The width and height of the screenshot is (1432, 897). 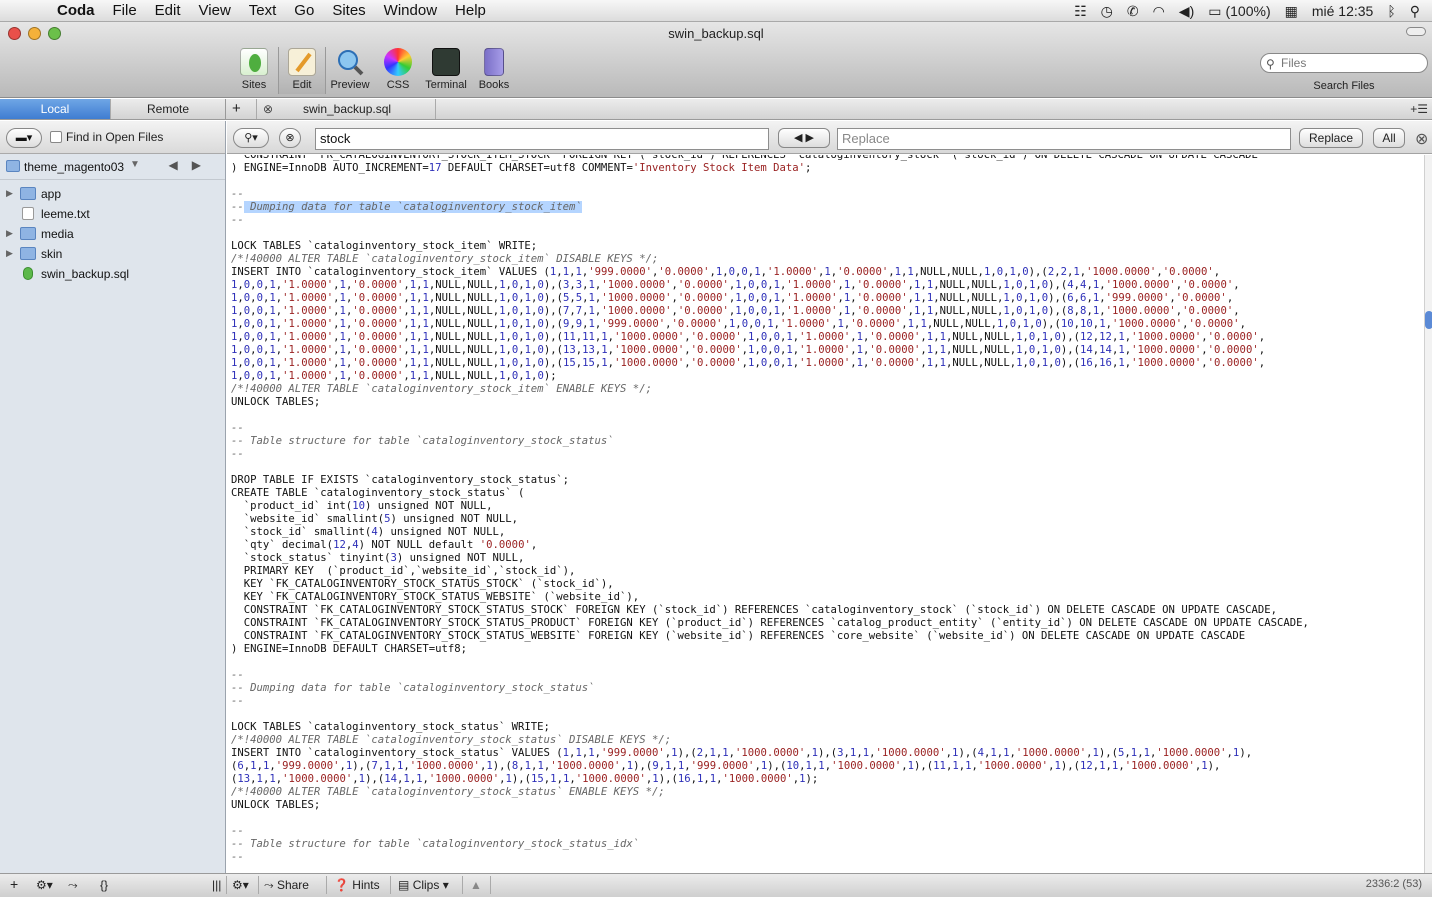 What do you see at coordinates (112, 254) in the screenshot?
I see `tree-item-skin: ▶ skin` at bounding box center [112, 254].